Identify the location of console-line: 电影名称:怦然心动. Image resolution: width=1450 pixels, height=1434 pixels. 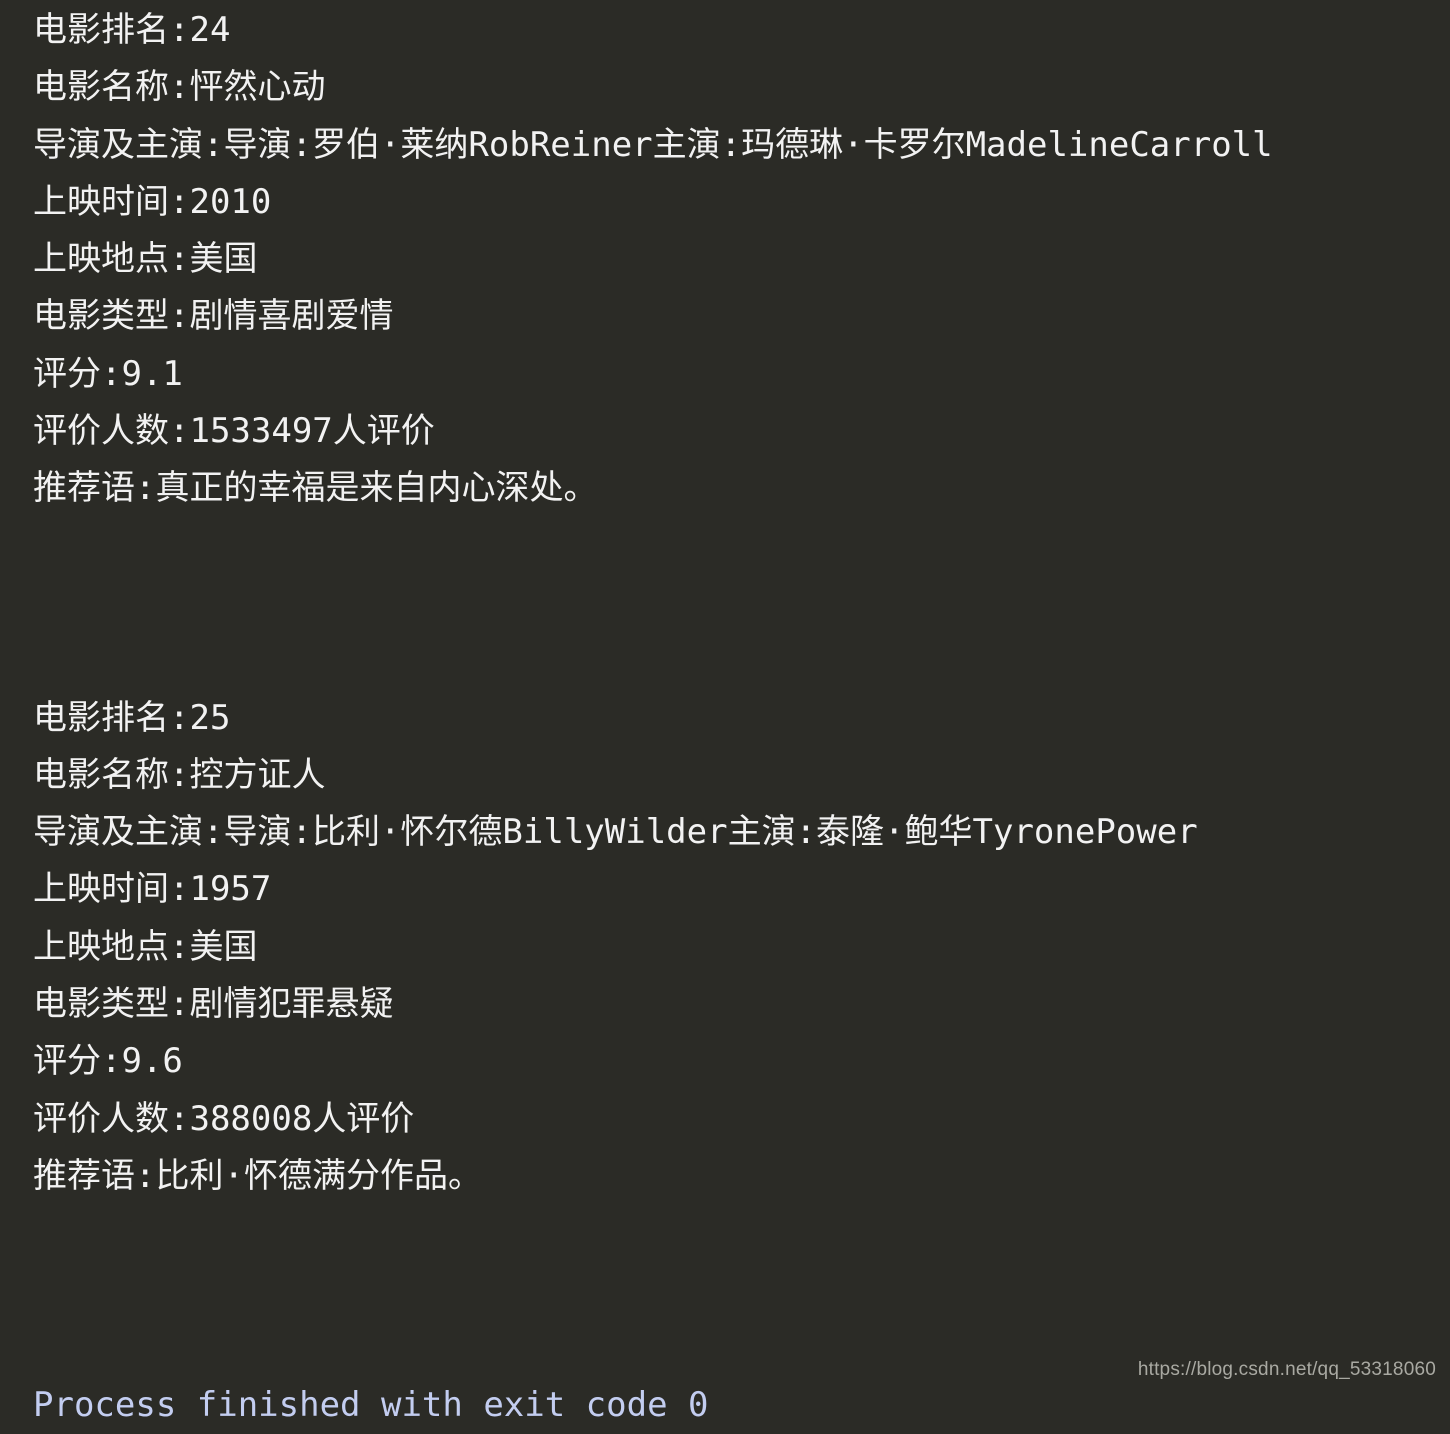
(179, 87).